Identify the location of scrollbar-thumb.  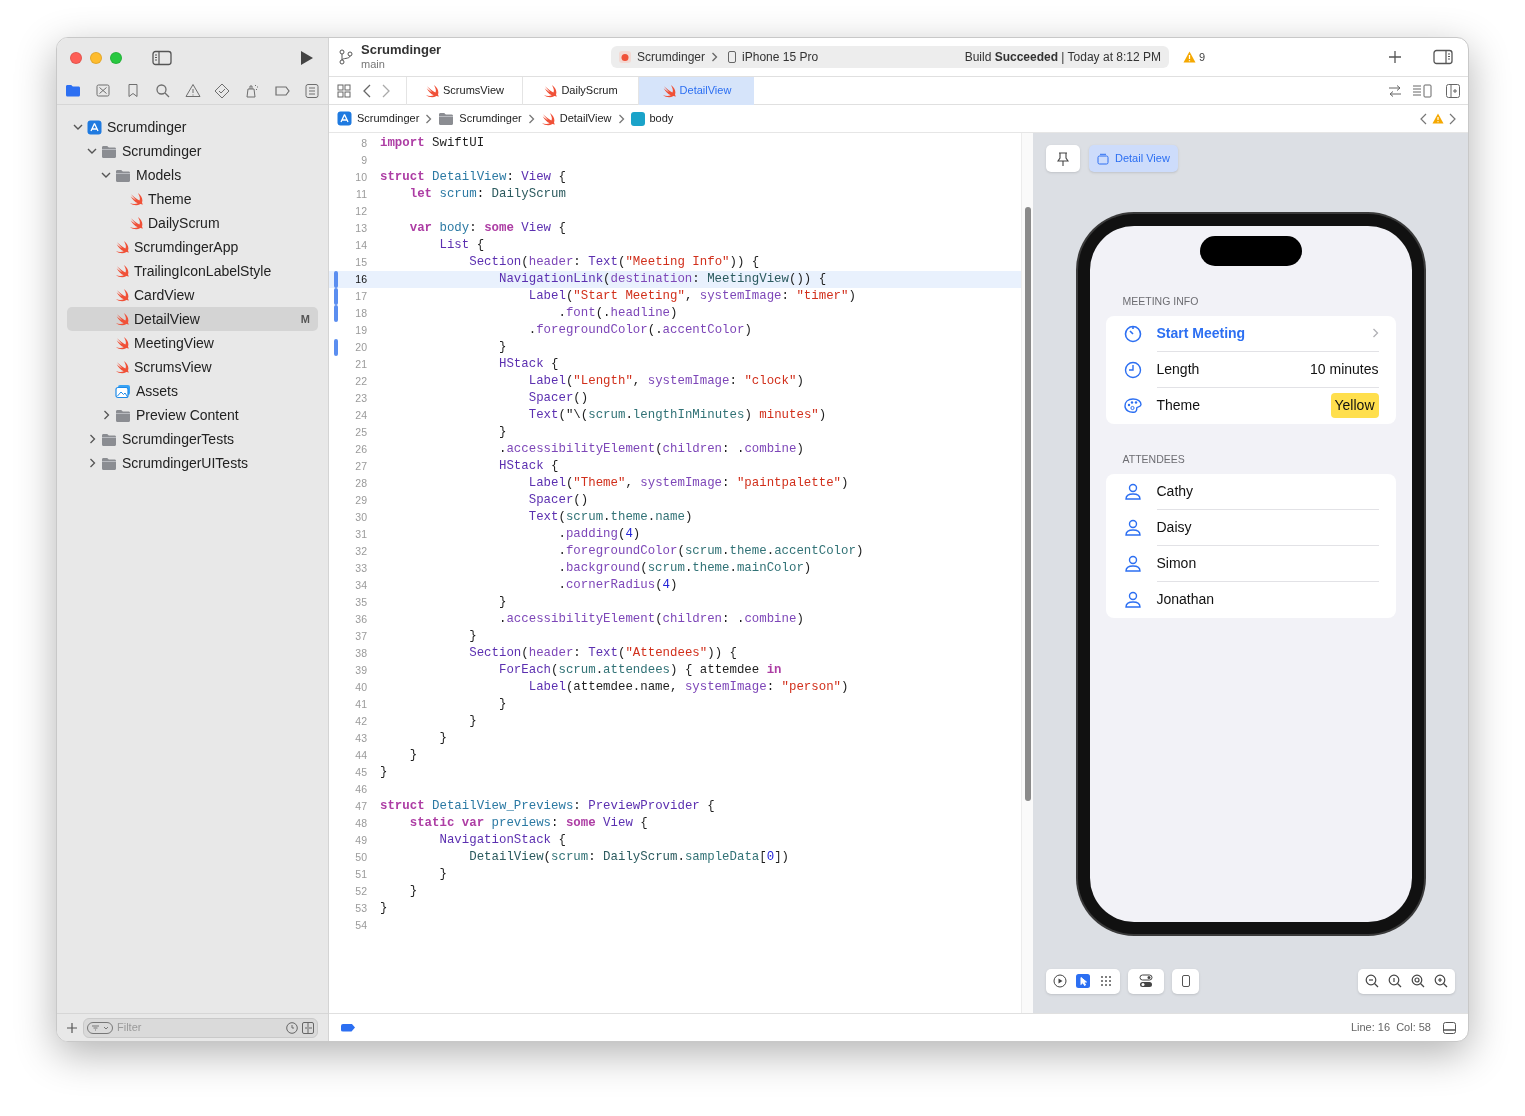
(1028, 504).